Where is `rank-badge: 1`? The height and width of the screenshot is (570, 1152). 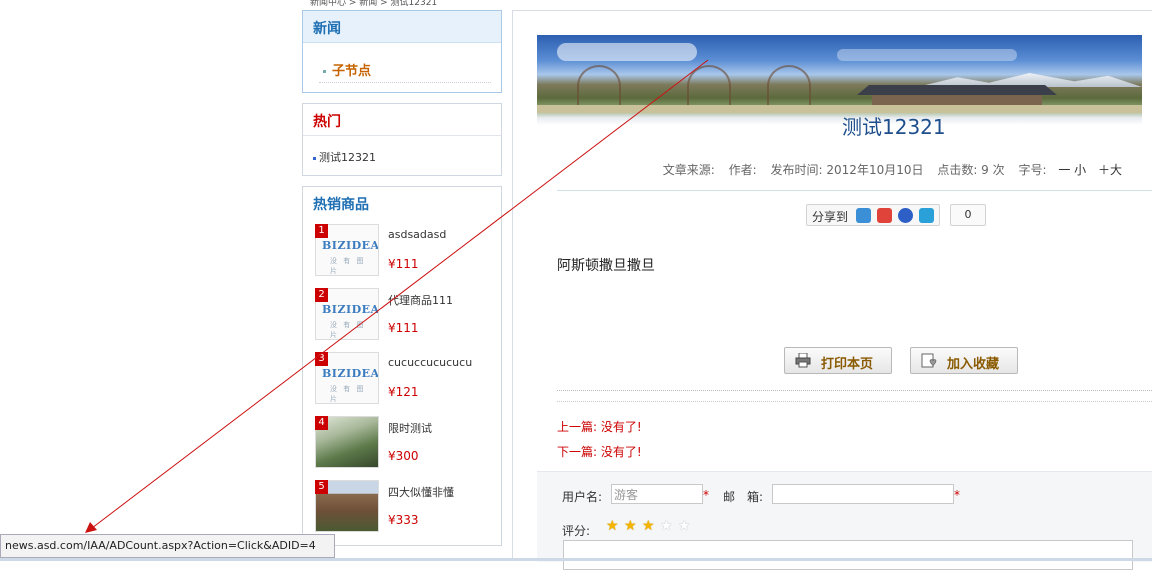 rank-badge: 1 is located at coordinates (321, 231).